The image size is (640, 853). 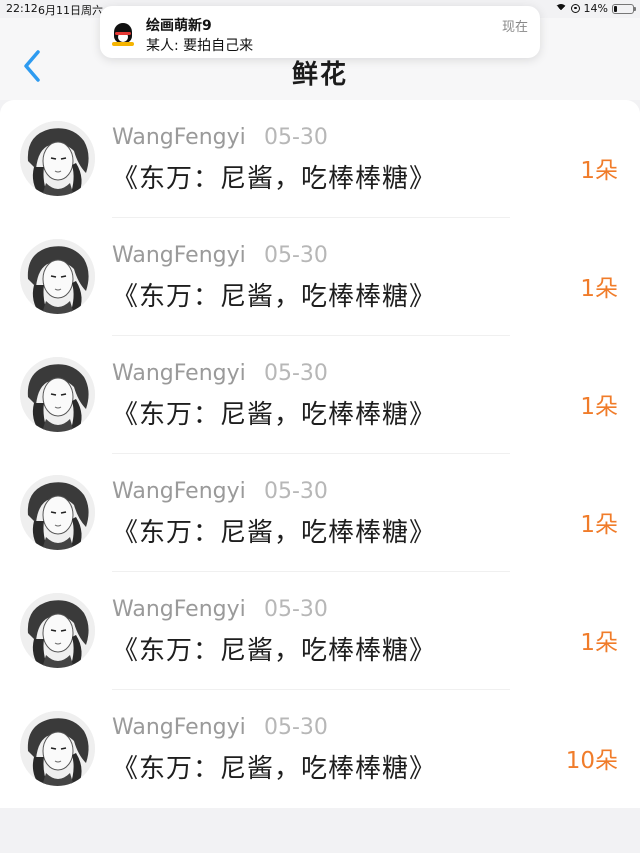 I want to click on notification-banner: 绘画萌新9 某人: 要拍自己来 现在, so click(x=320, y=32).